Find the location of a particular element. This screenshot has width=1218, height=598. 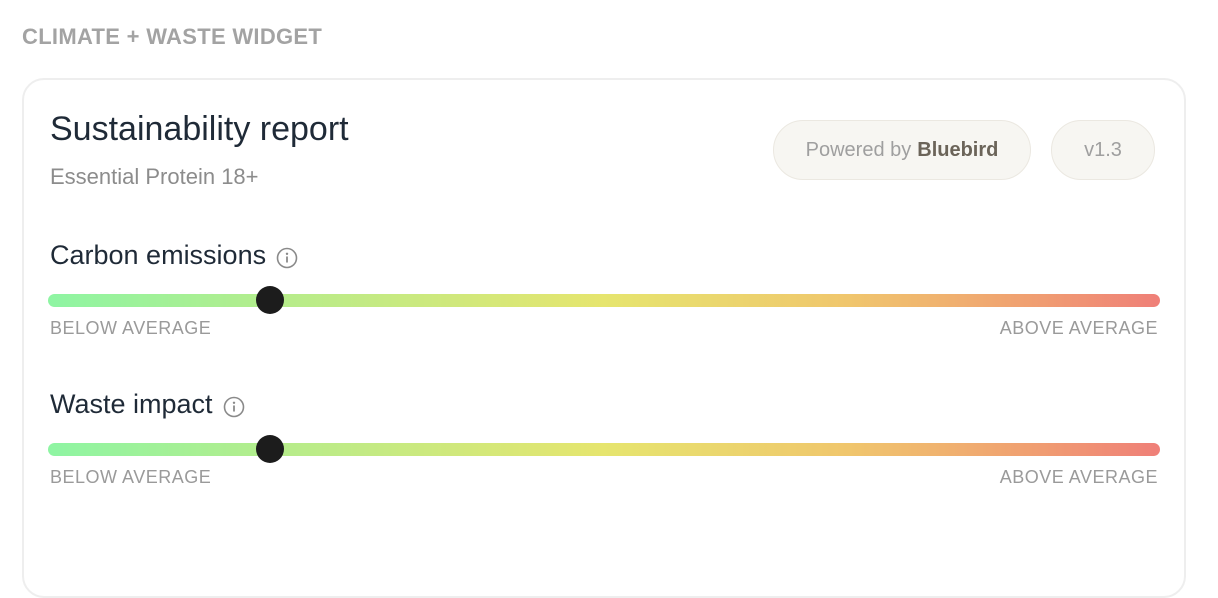

carbon-emissions-heading: Carbon emissions is located at coordinates (174, 255).